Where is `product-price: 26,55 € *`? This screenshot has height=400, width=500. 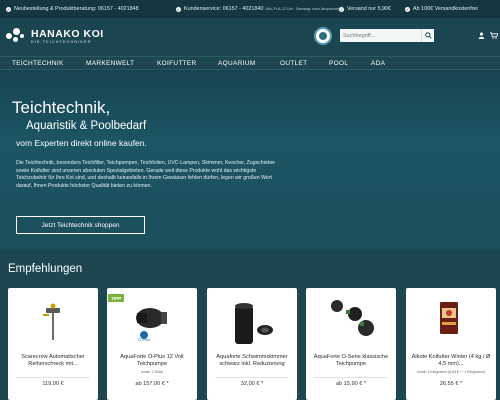 product-price: 26,55 € * is located at coordinates (451, 384).